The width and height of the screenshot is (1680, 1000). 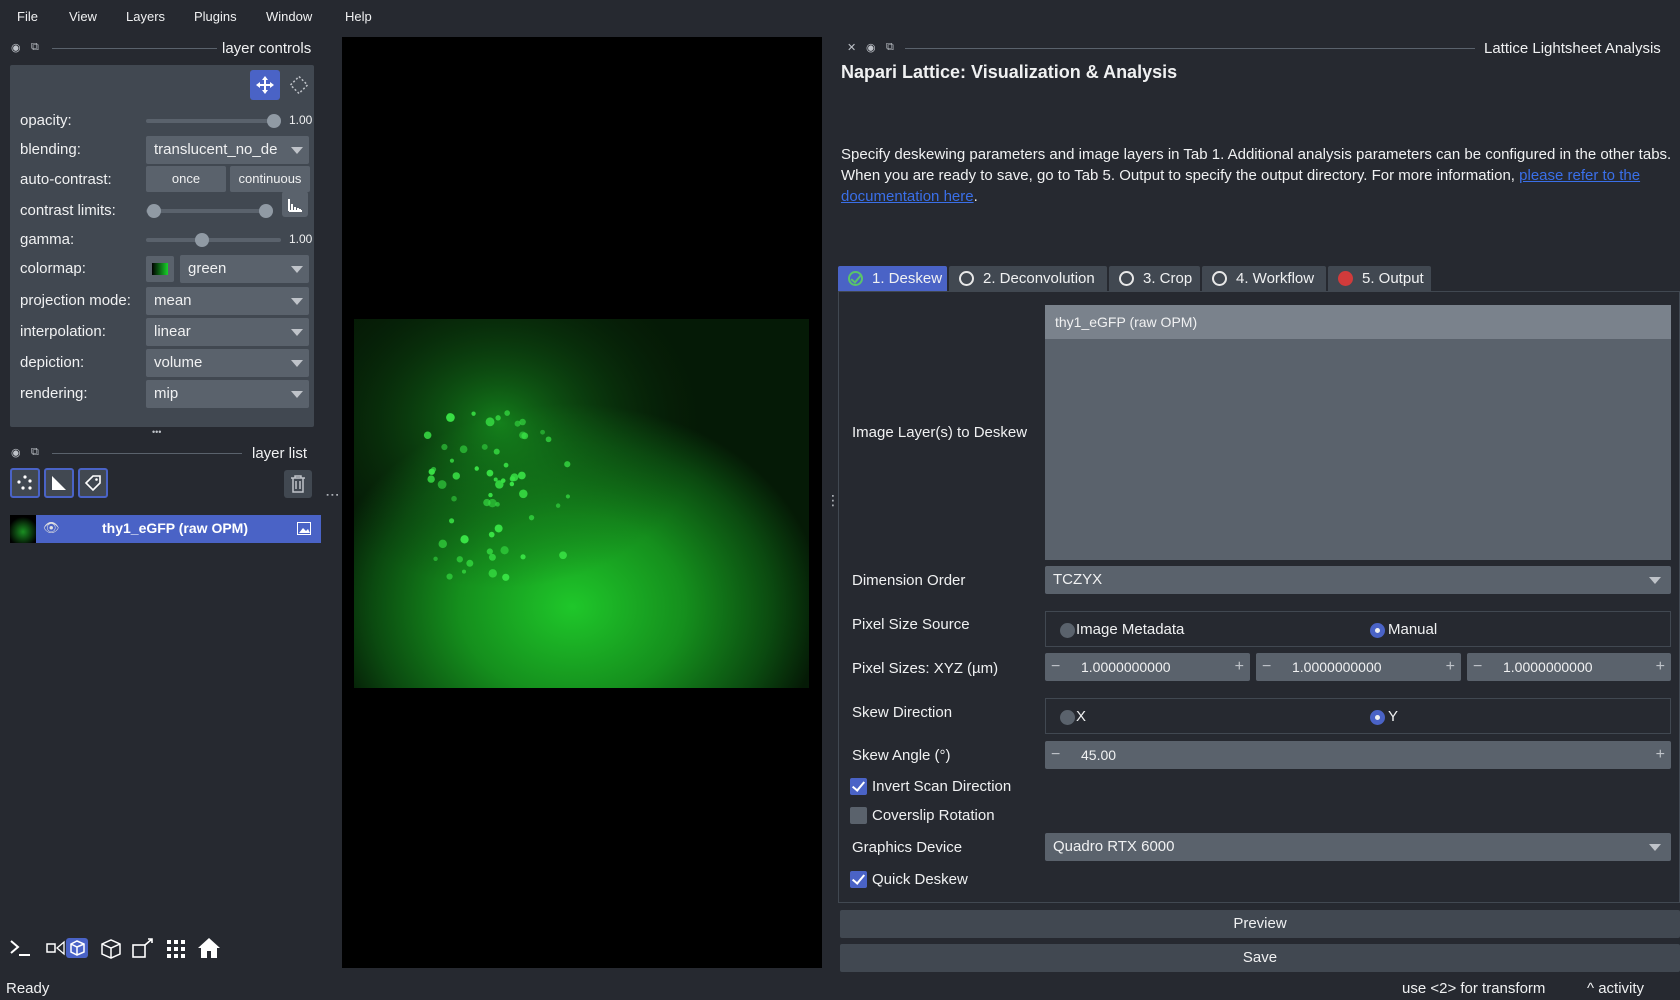 I want to click on activity-toggle: ^ activity, so click(x=1615, y=988).